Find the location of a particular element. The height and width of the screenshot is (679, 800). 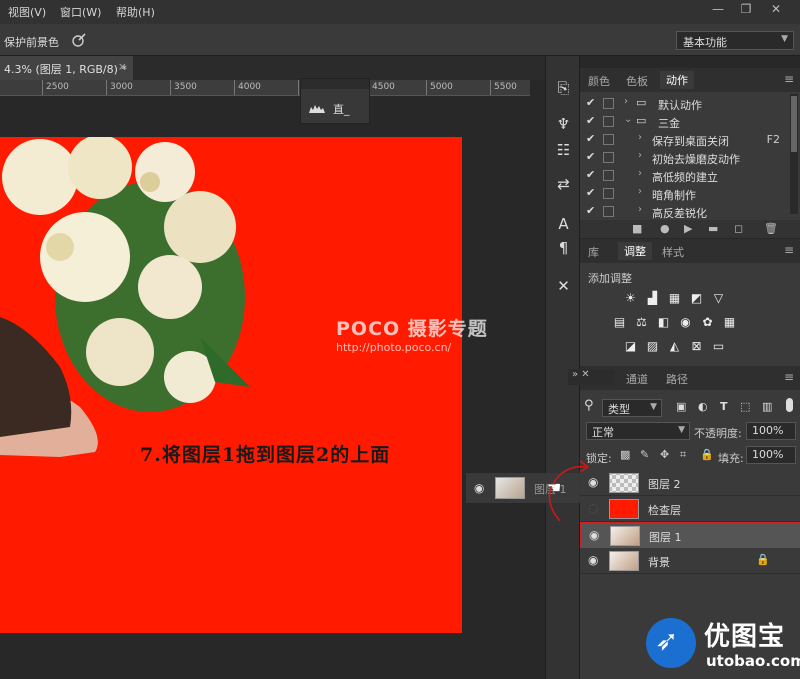

action-row: ✔ › 初始去燥磨皮动作 is located at coordinates (683, 158).